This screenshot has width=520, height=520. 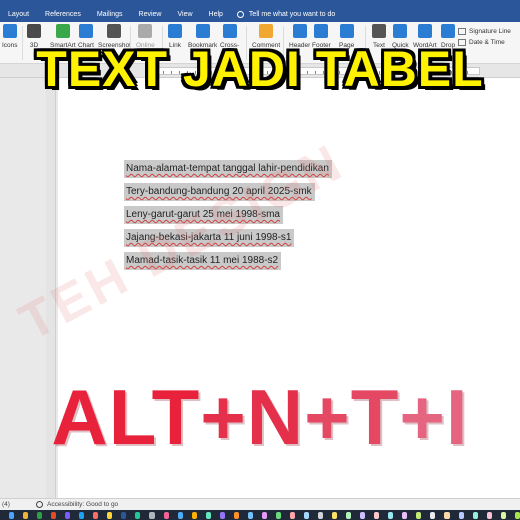 What do you see at coordinates (321, 31) in the screenshot?
I see `footer-icon` at bounding box center [321, 31].